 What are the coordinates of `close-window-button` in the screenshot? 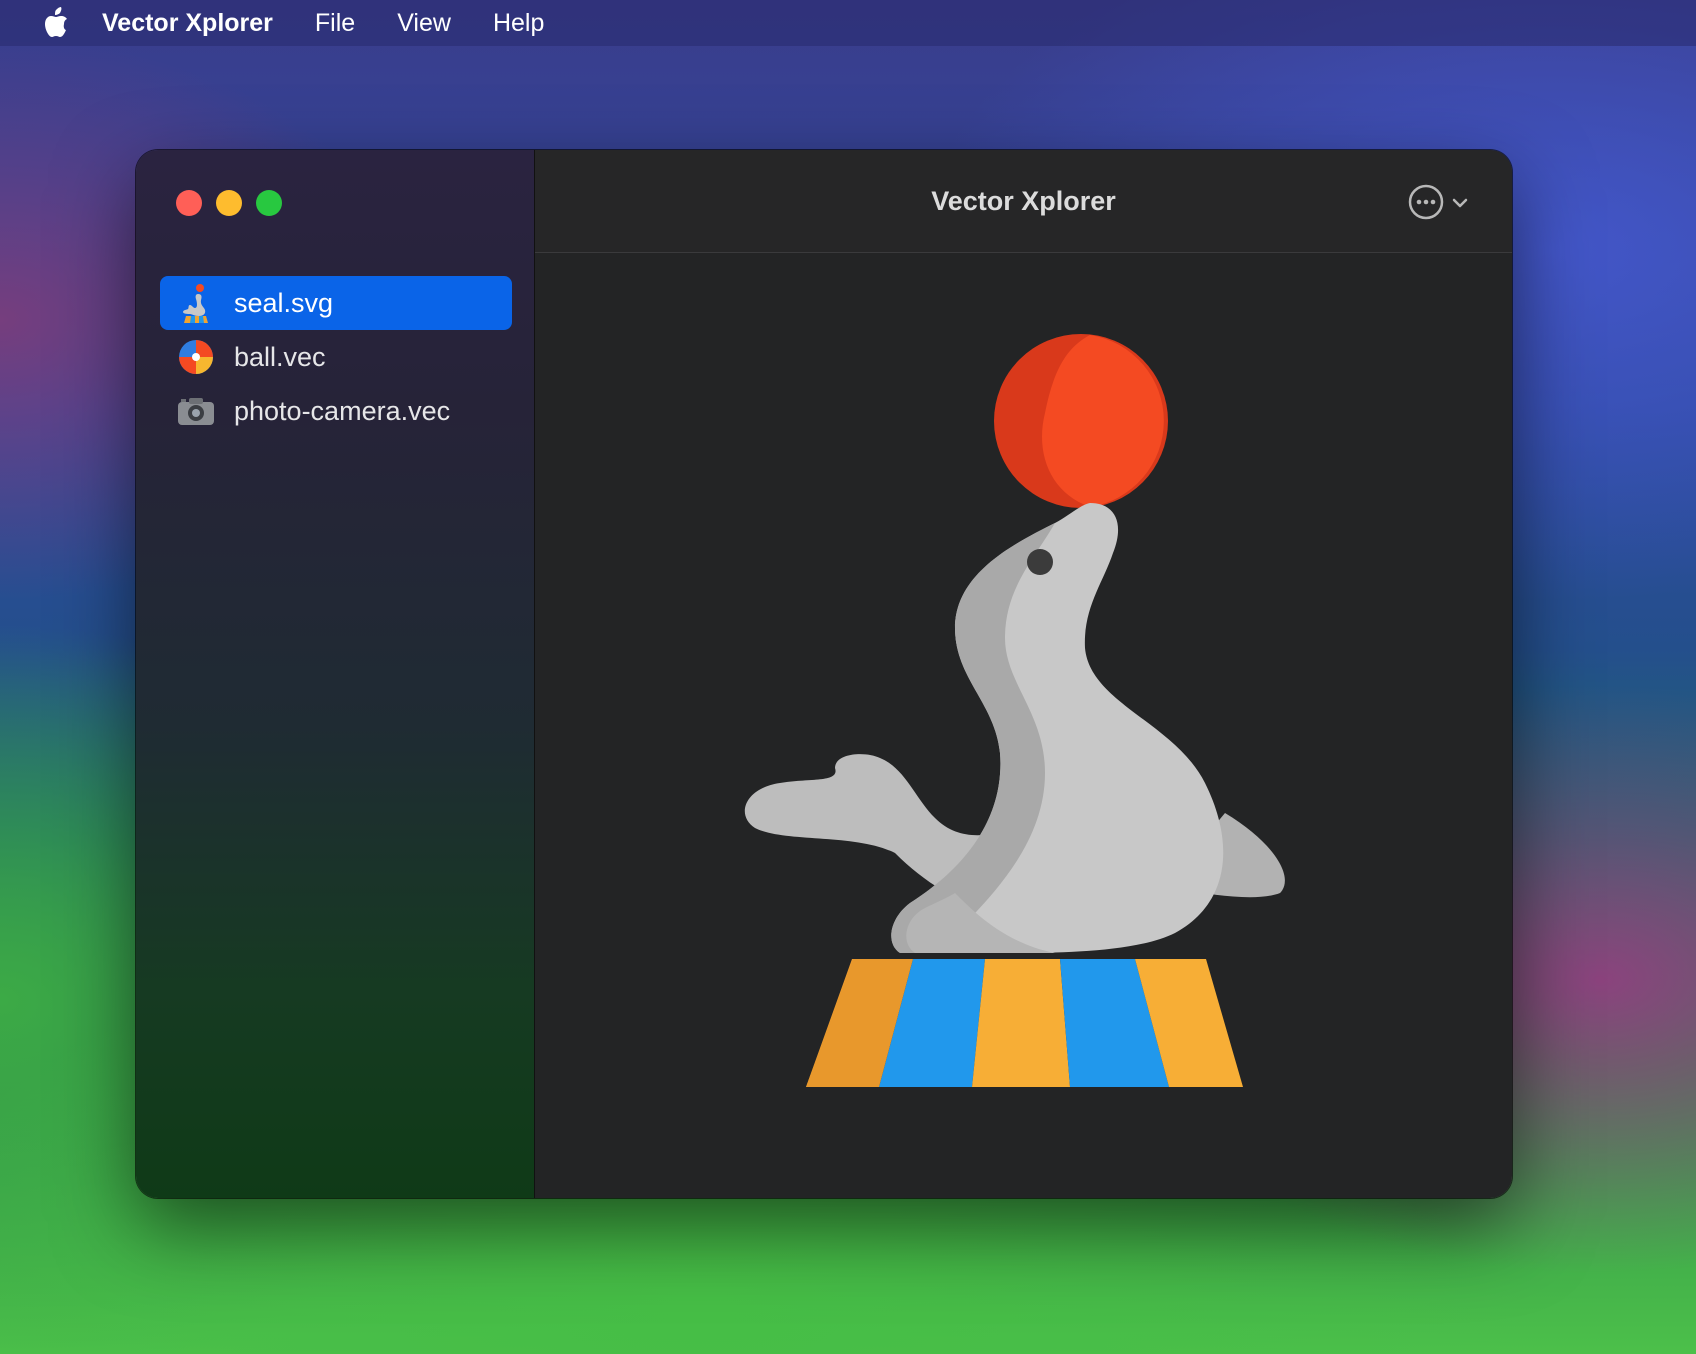 It's located at (189, 203).